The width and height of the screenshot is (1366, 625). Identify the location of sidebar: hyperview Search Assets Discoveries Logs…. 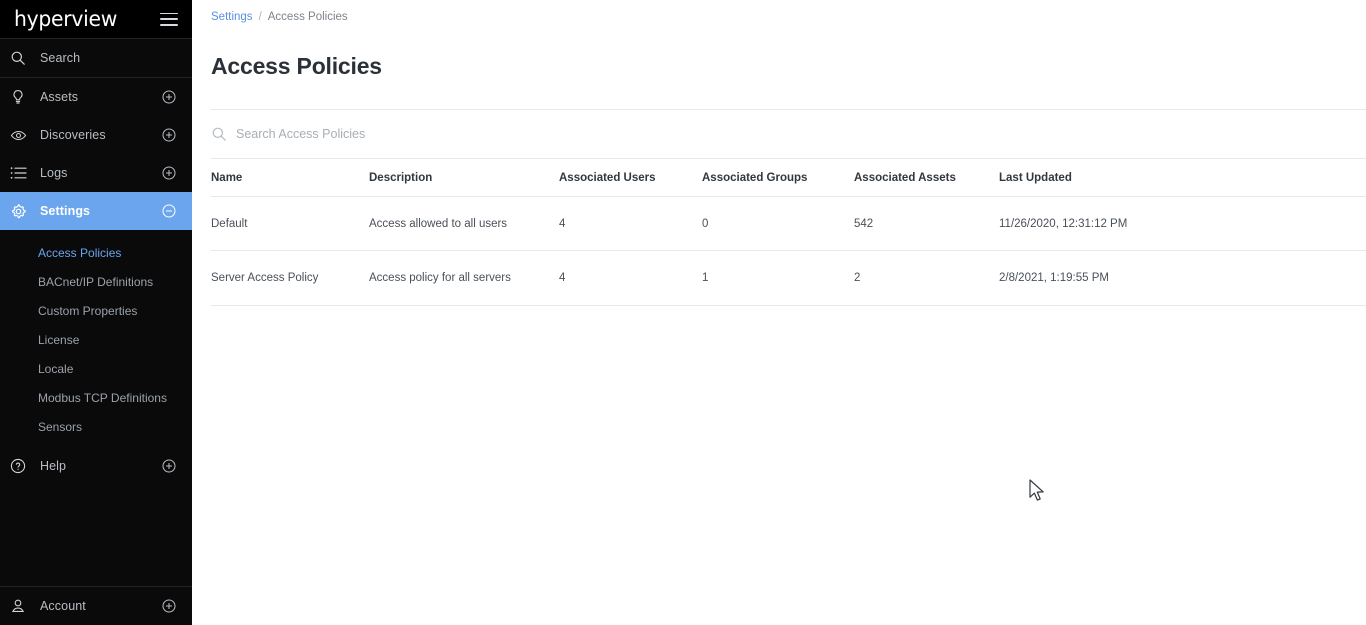
(96, 312).